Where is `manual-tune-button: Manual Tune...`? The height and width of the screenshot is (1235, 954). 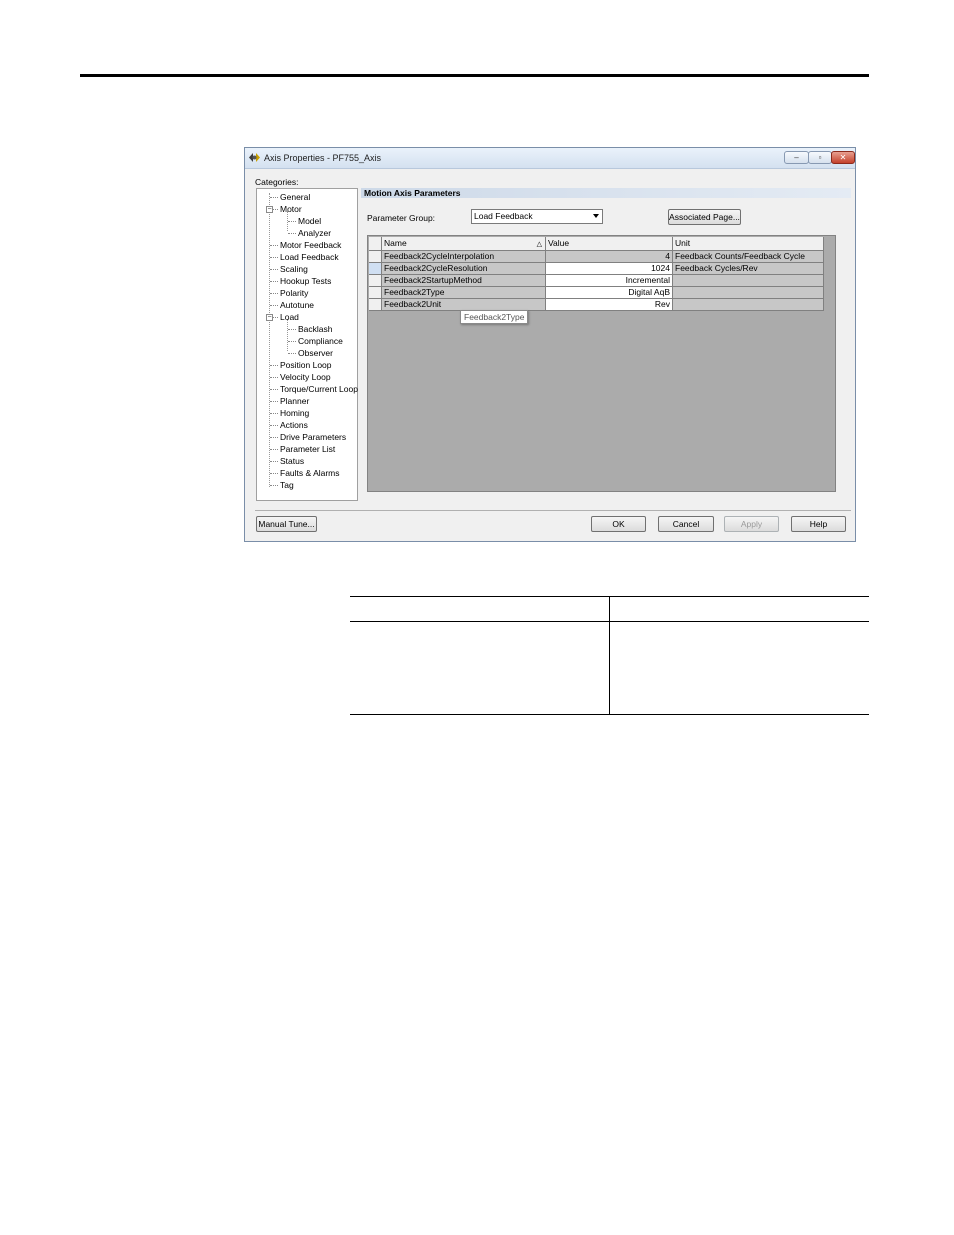
manual-tune-button: Manual Tune... is located at coordinates (286, 524).